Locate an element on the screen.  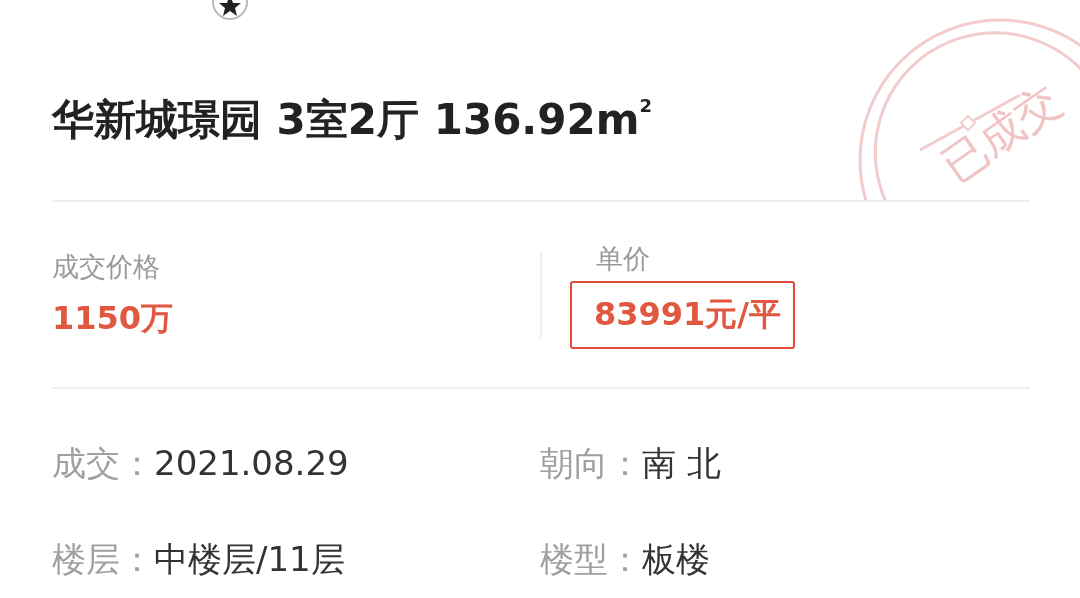
detail-value: 南 北 is located at coordinates (681, 463).